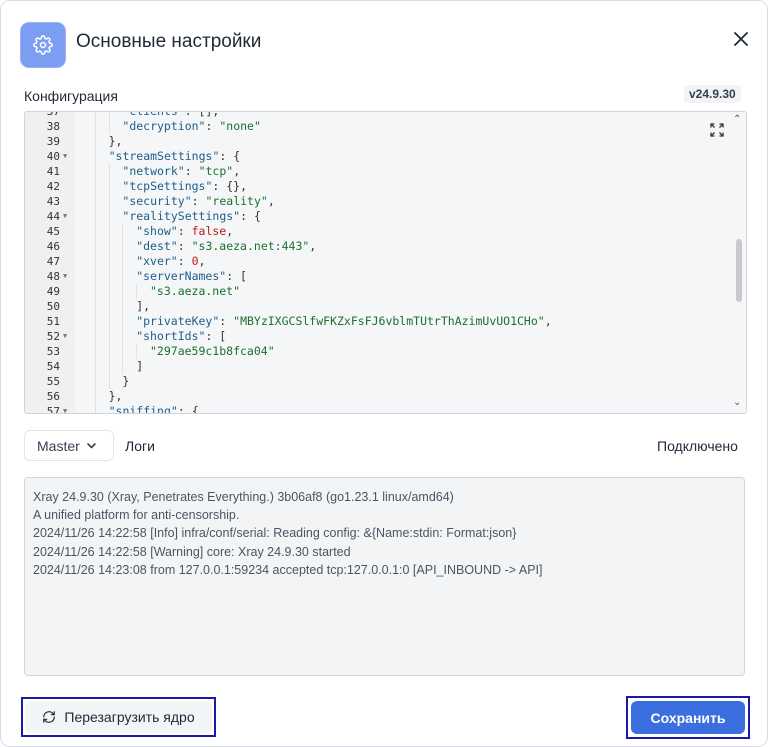  I want to click on editor-scrollbar-thumb, so click(739, 270).